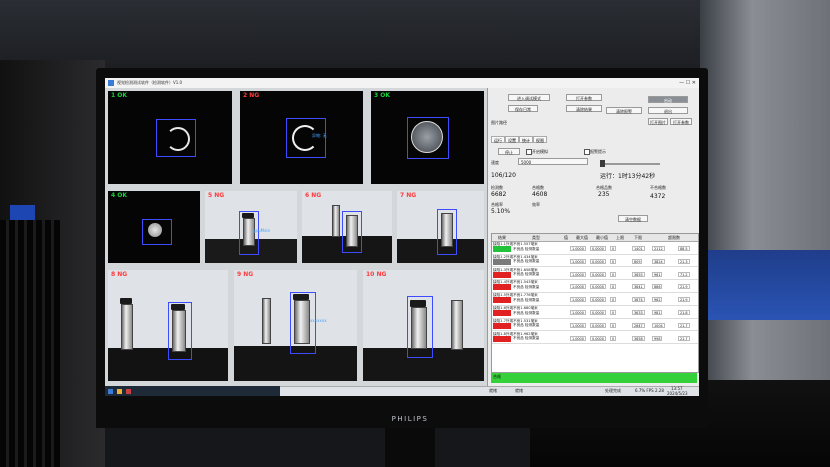 The height and width of the screenshot is (467, 830). What do you see at coordinates (624, 110) in the screenshot?
I see `clear-alarm-button: 清除报警` at bounding box center [624, 110].